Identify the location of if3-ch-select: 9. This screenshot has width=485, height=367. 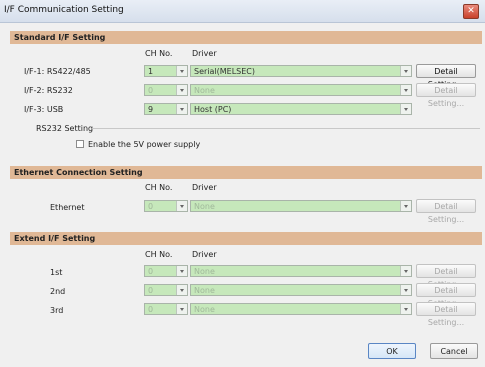
(166, 109).